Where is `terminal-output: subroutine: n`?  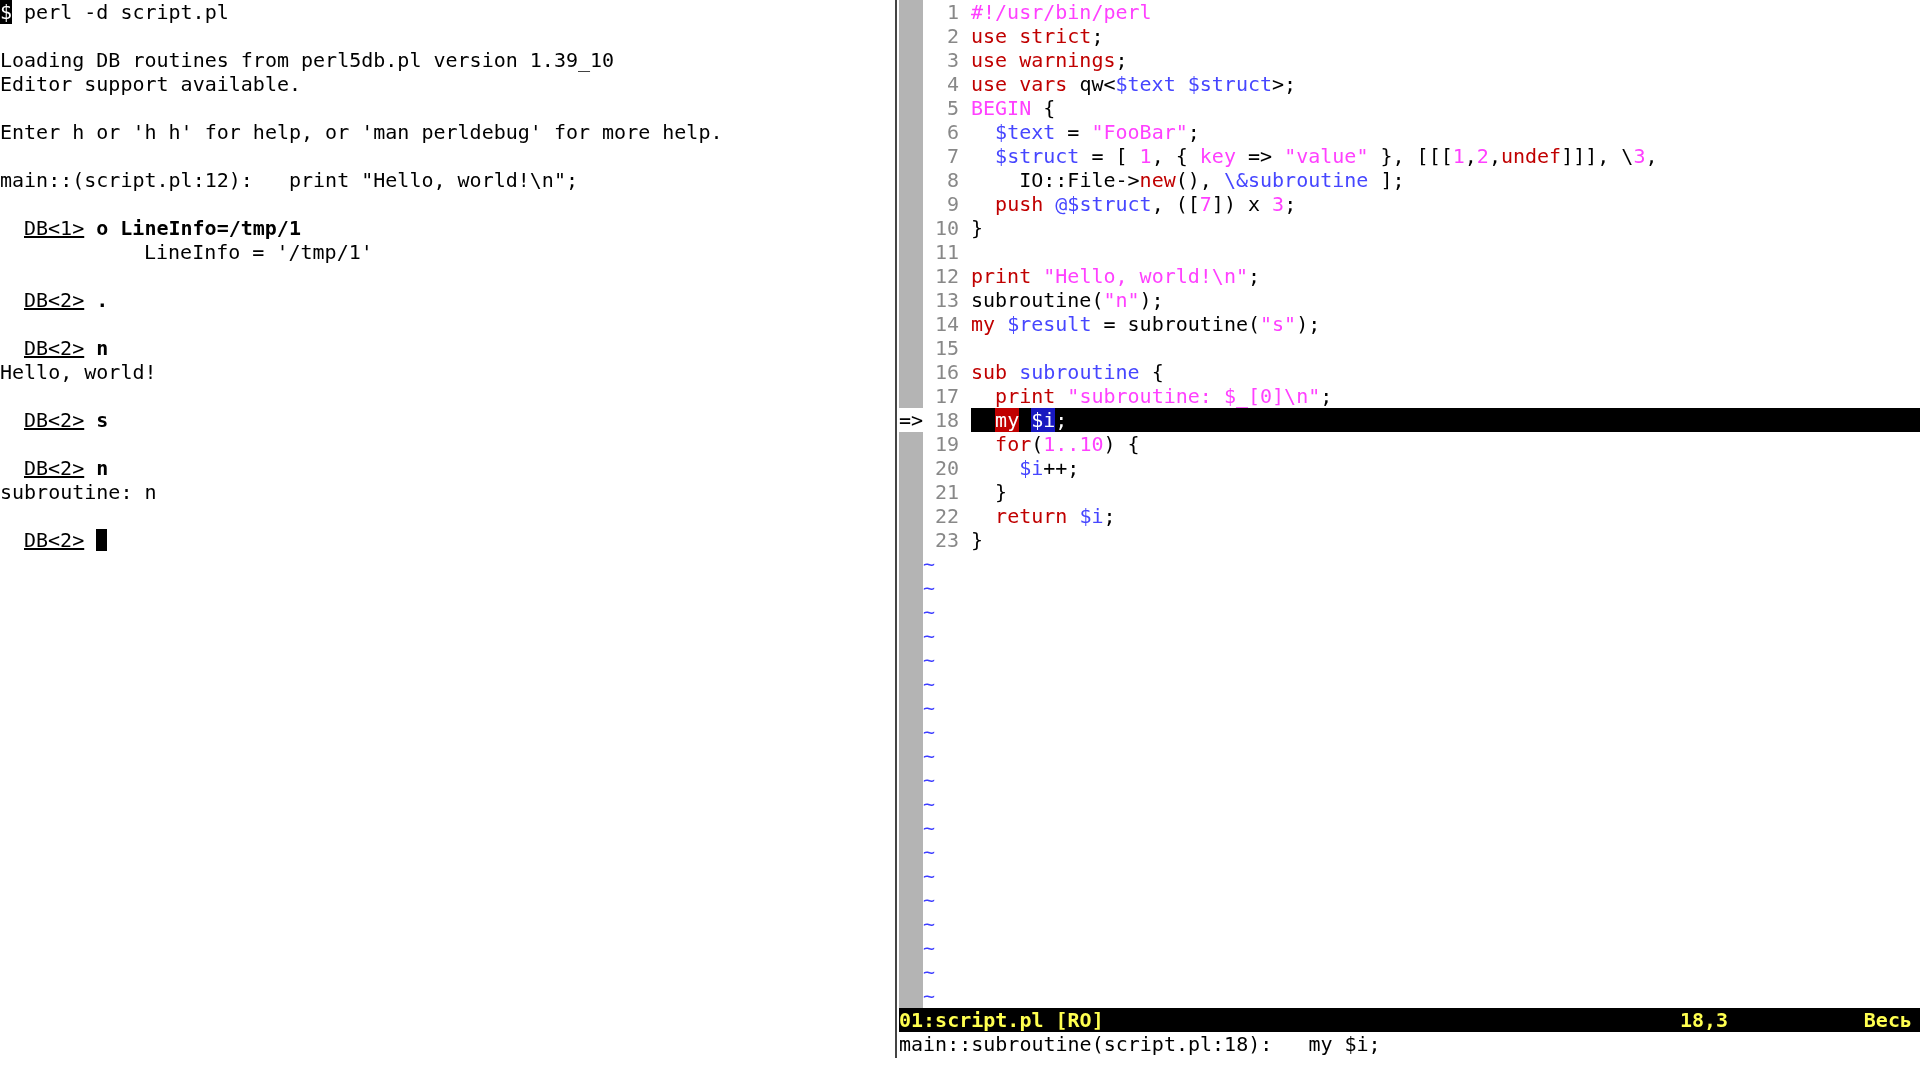 terminal-output: subroutine: n is located at coordinates (78, 492).